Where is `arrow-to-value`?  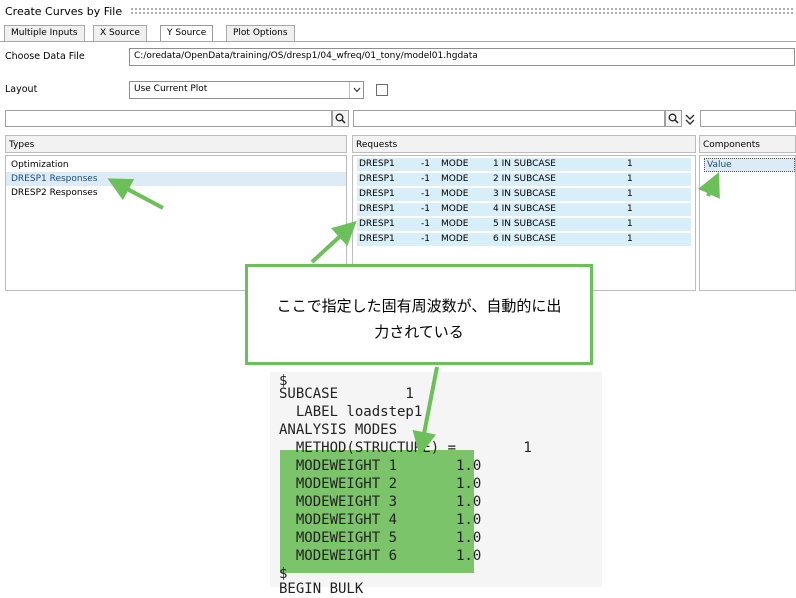 arrow-to-value is located at coordinates (709, 185).